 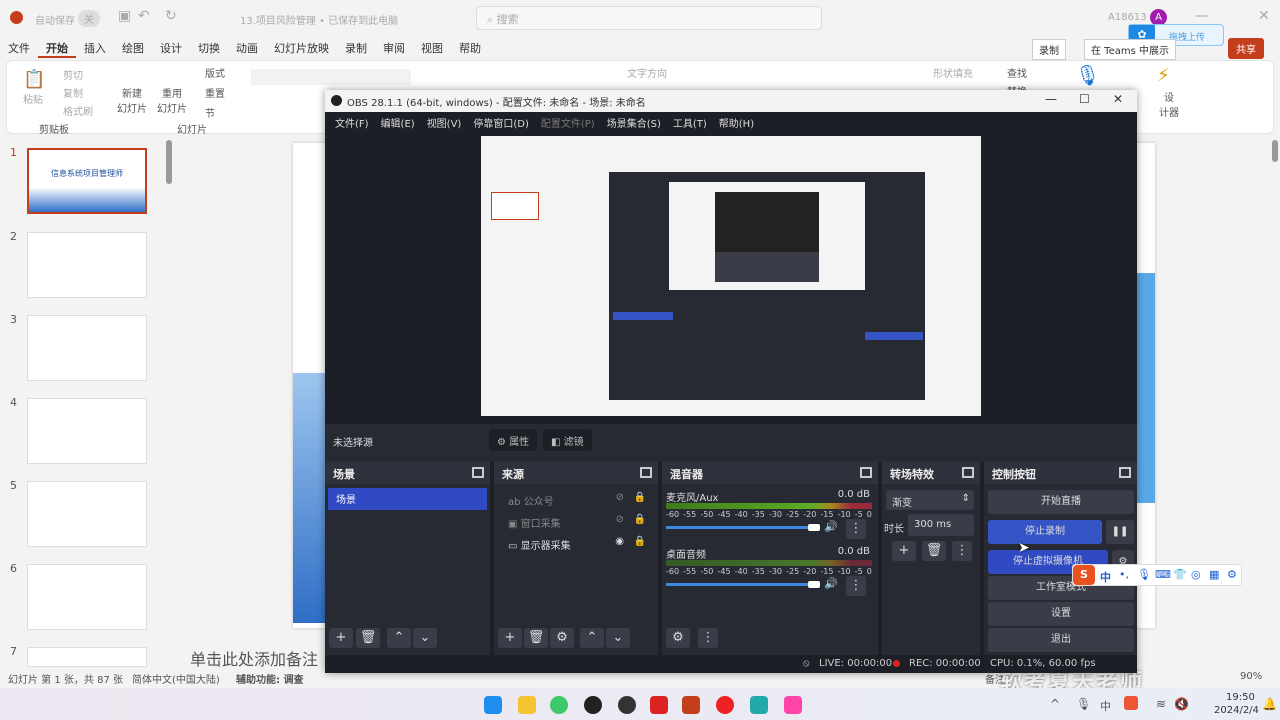 What do you see at coordinates (1214, 574) in the screenshot?
I see `toolbox-icon: ▦` at bounding box center [1214, 574].